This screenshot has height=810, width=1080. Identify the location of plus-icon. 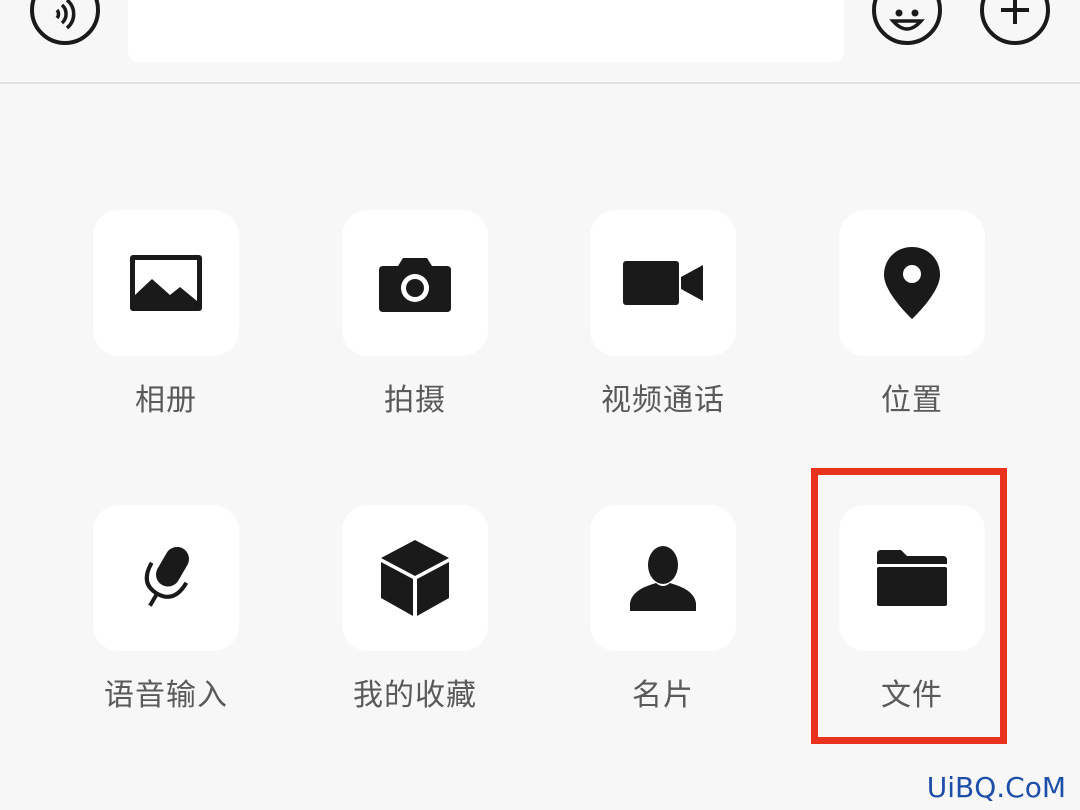
(1015, 12).